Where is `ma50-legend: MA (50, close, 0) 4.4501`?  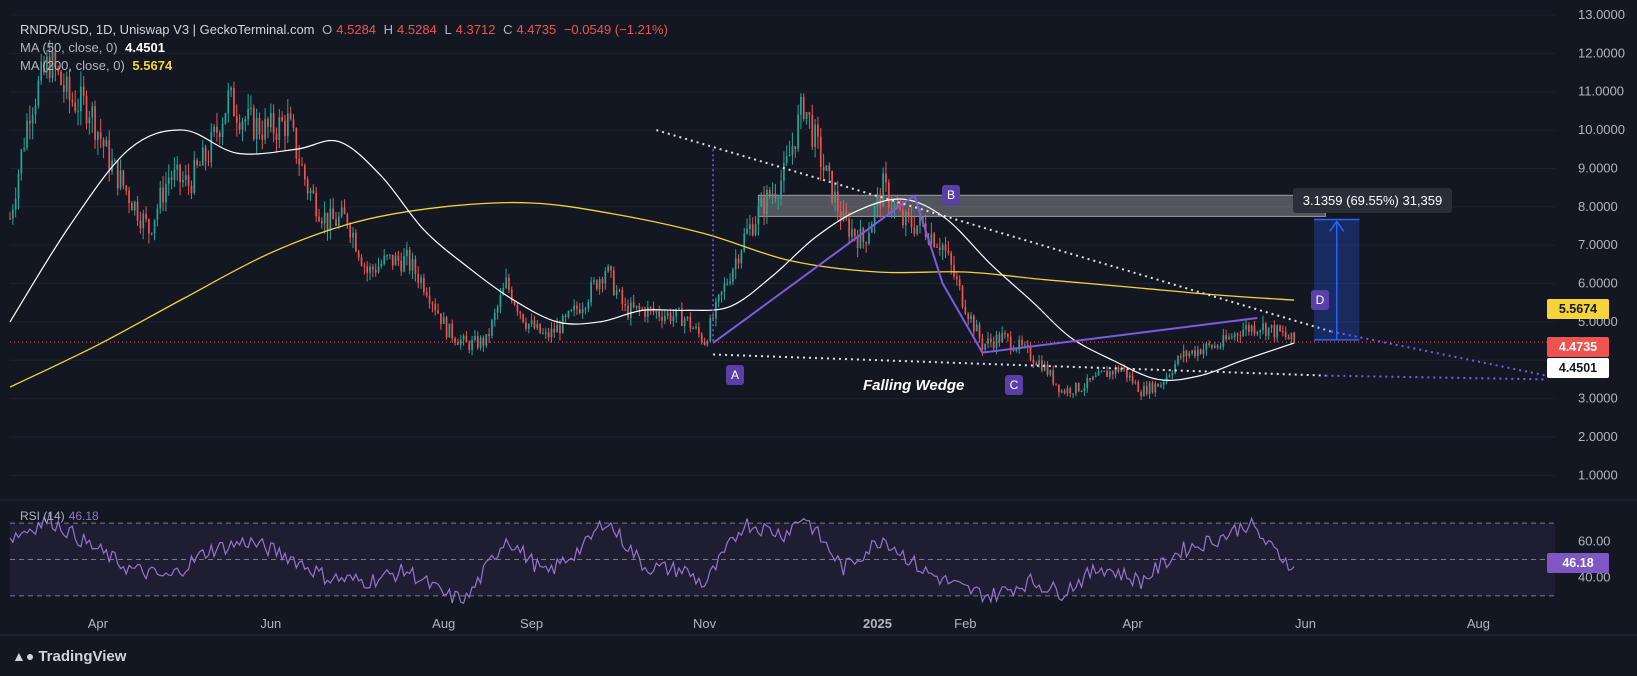 ma50-legend: MA (50, close, 0) 4.4501 is located at coordinates (94, 47).